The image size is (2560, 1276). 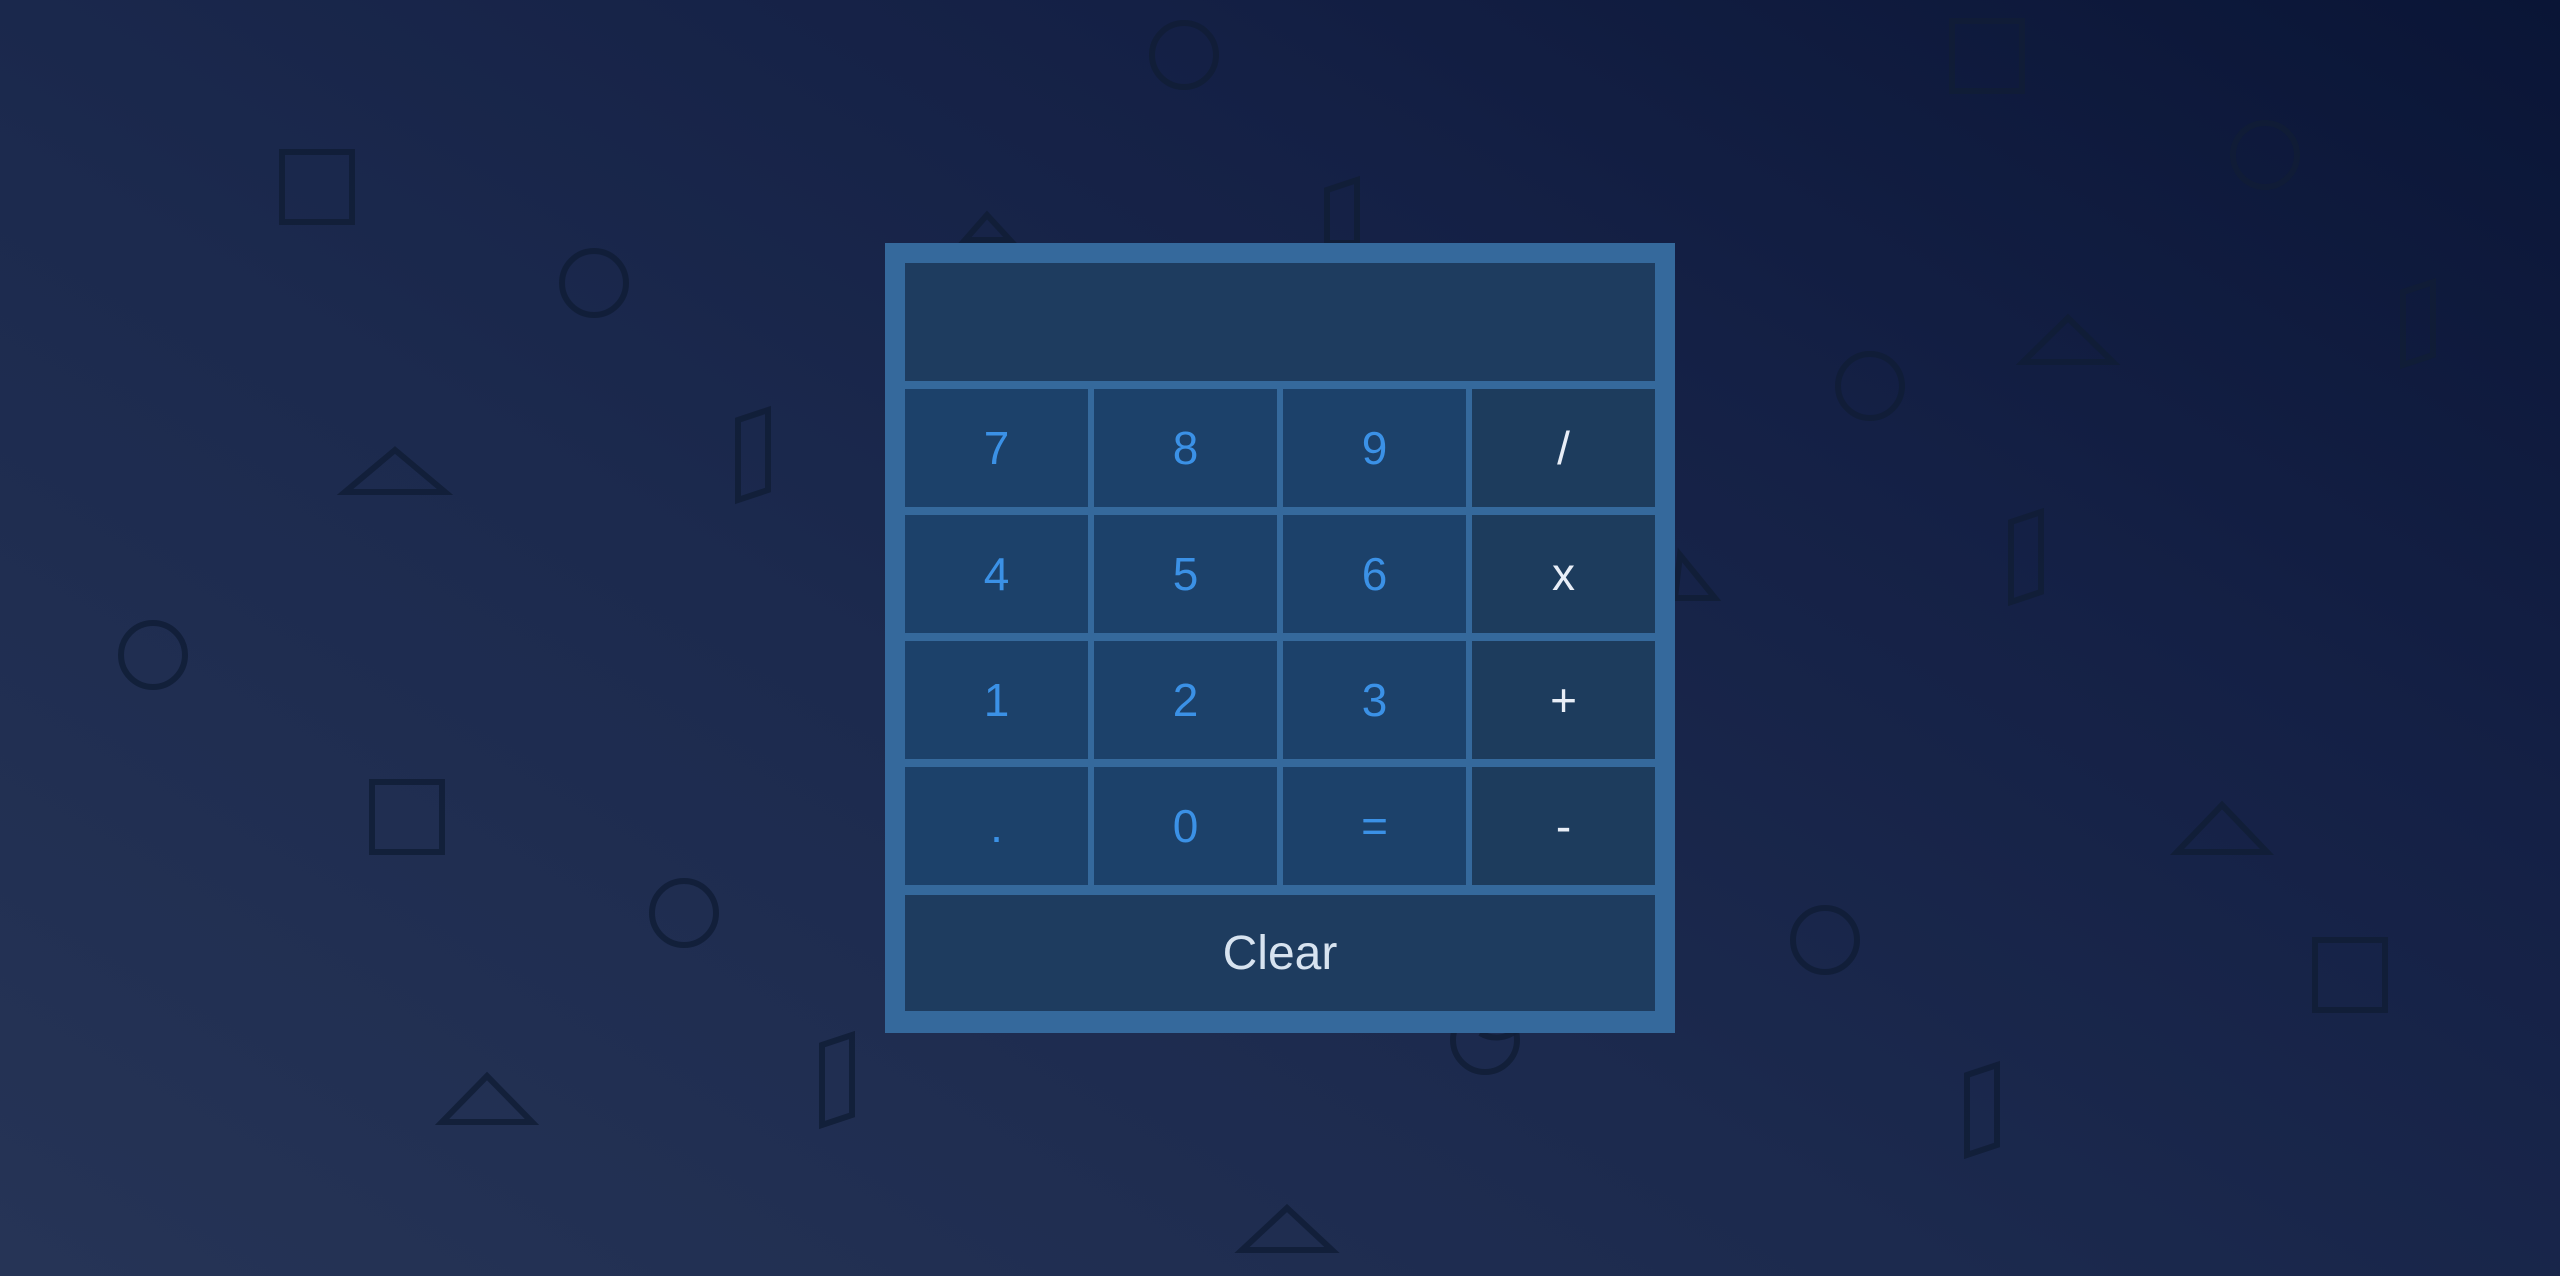 I want to click on calculator-display, so click(x=1280, y=322).